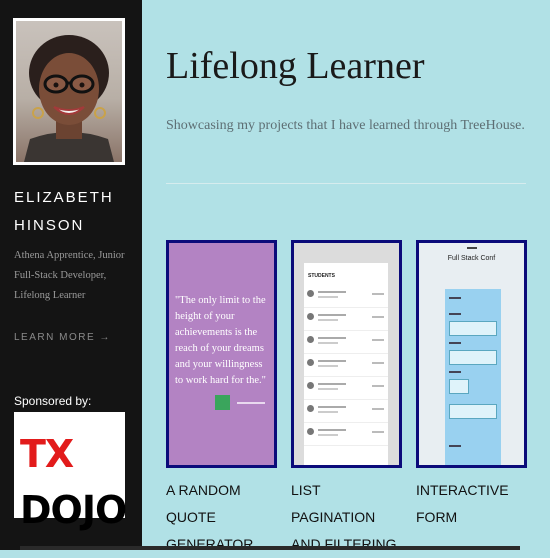  I want to click on sponsor-logo: TX DOJO, so click(73, 482).